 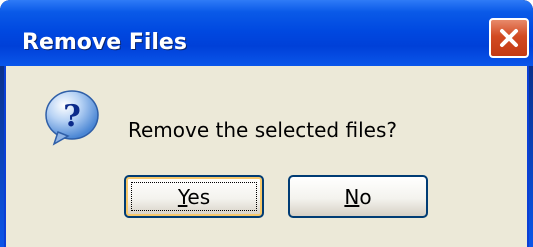 I want to click on yes-label-rest: es, so click(x=199, y=196).